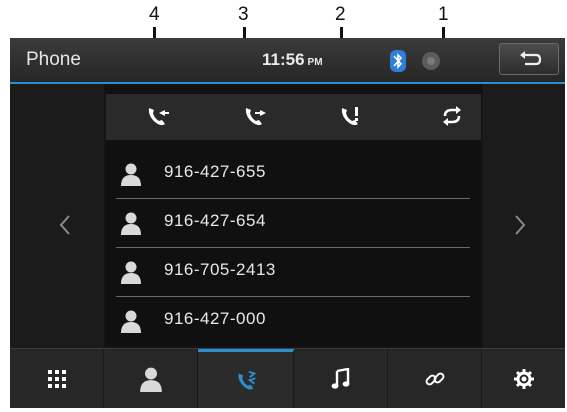 The width and height of the screenshot is (567, 412). I want to click on link-icon, so click(434, 379).